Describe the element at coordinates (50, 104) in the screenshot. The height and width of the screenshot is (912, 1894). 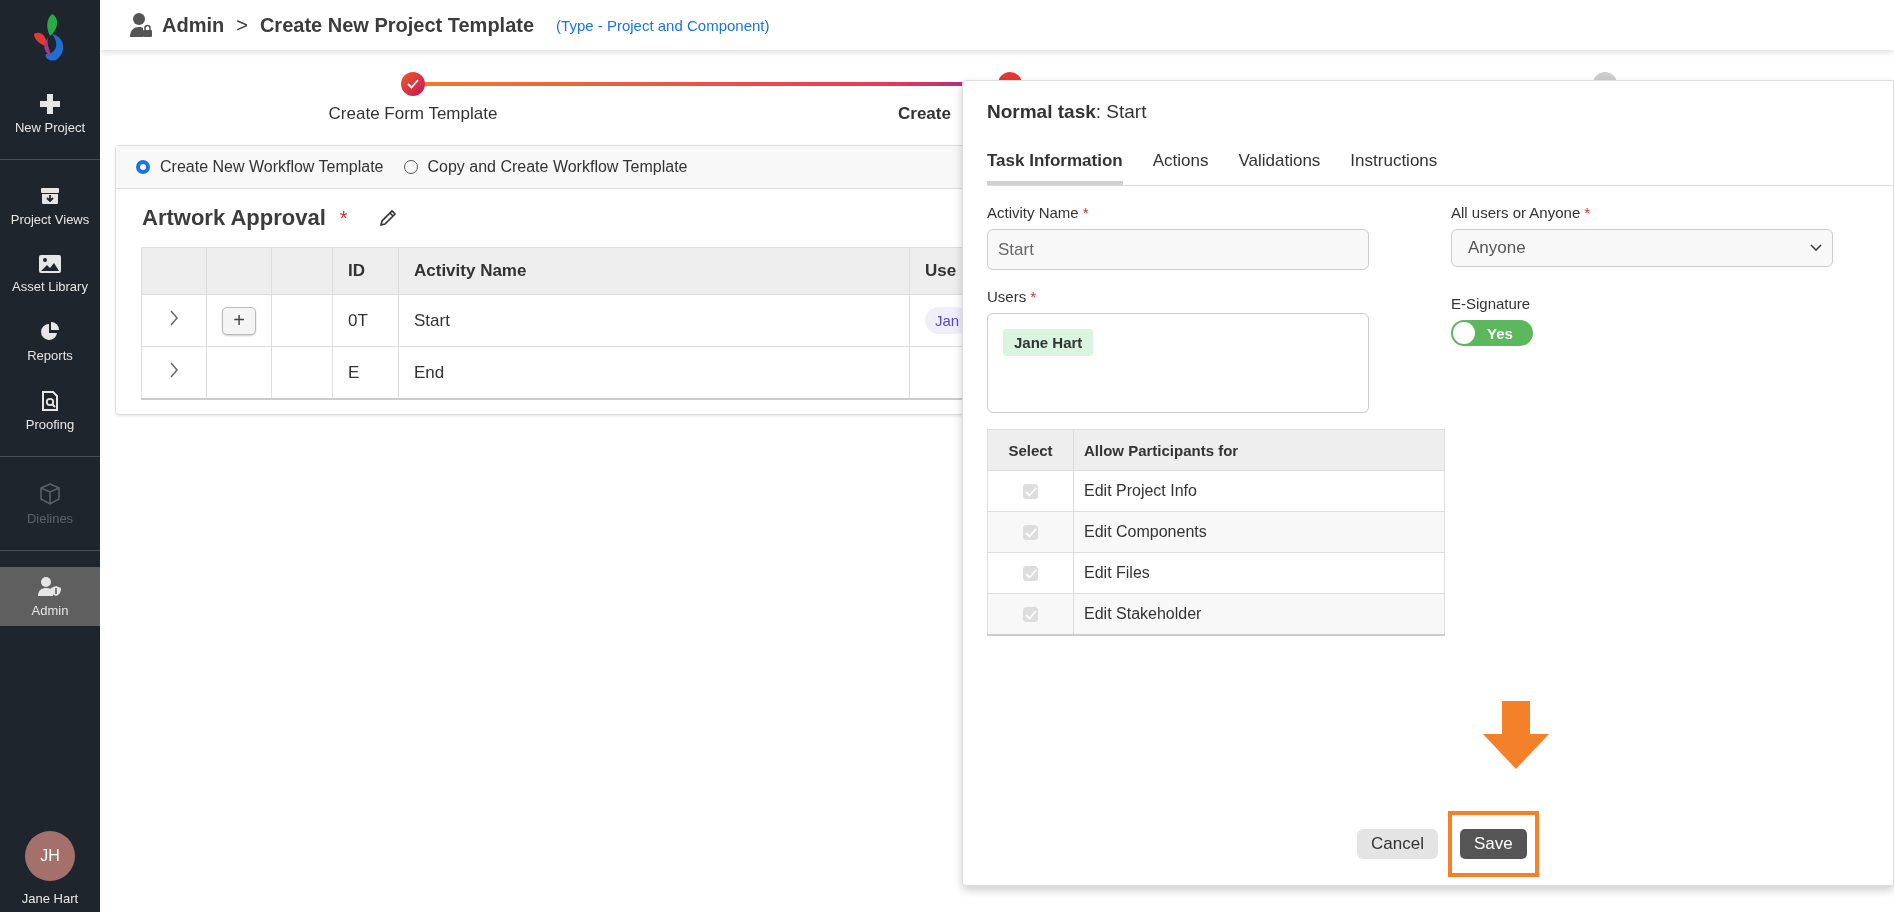
I see `plus-icon` at that location.